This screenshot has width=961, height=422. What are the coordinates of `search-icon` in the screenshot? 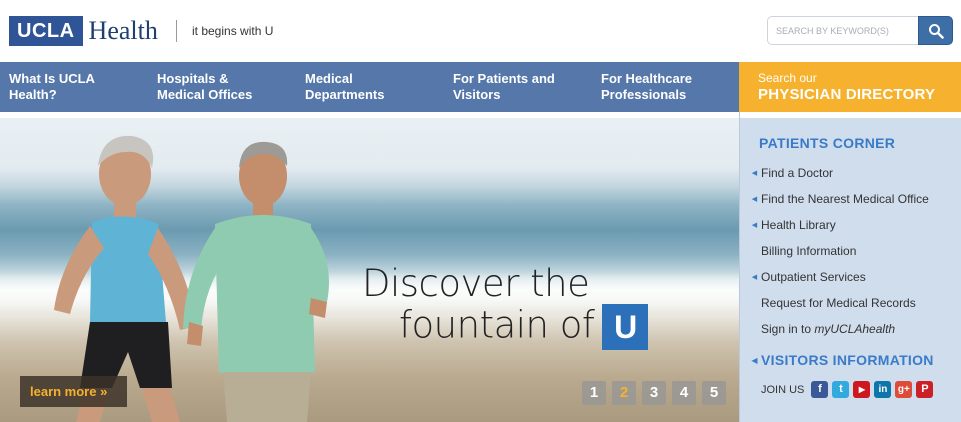 It's located at (936, 31).